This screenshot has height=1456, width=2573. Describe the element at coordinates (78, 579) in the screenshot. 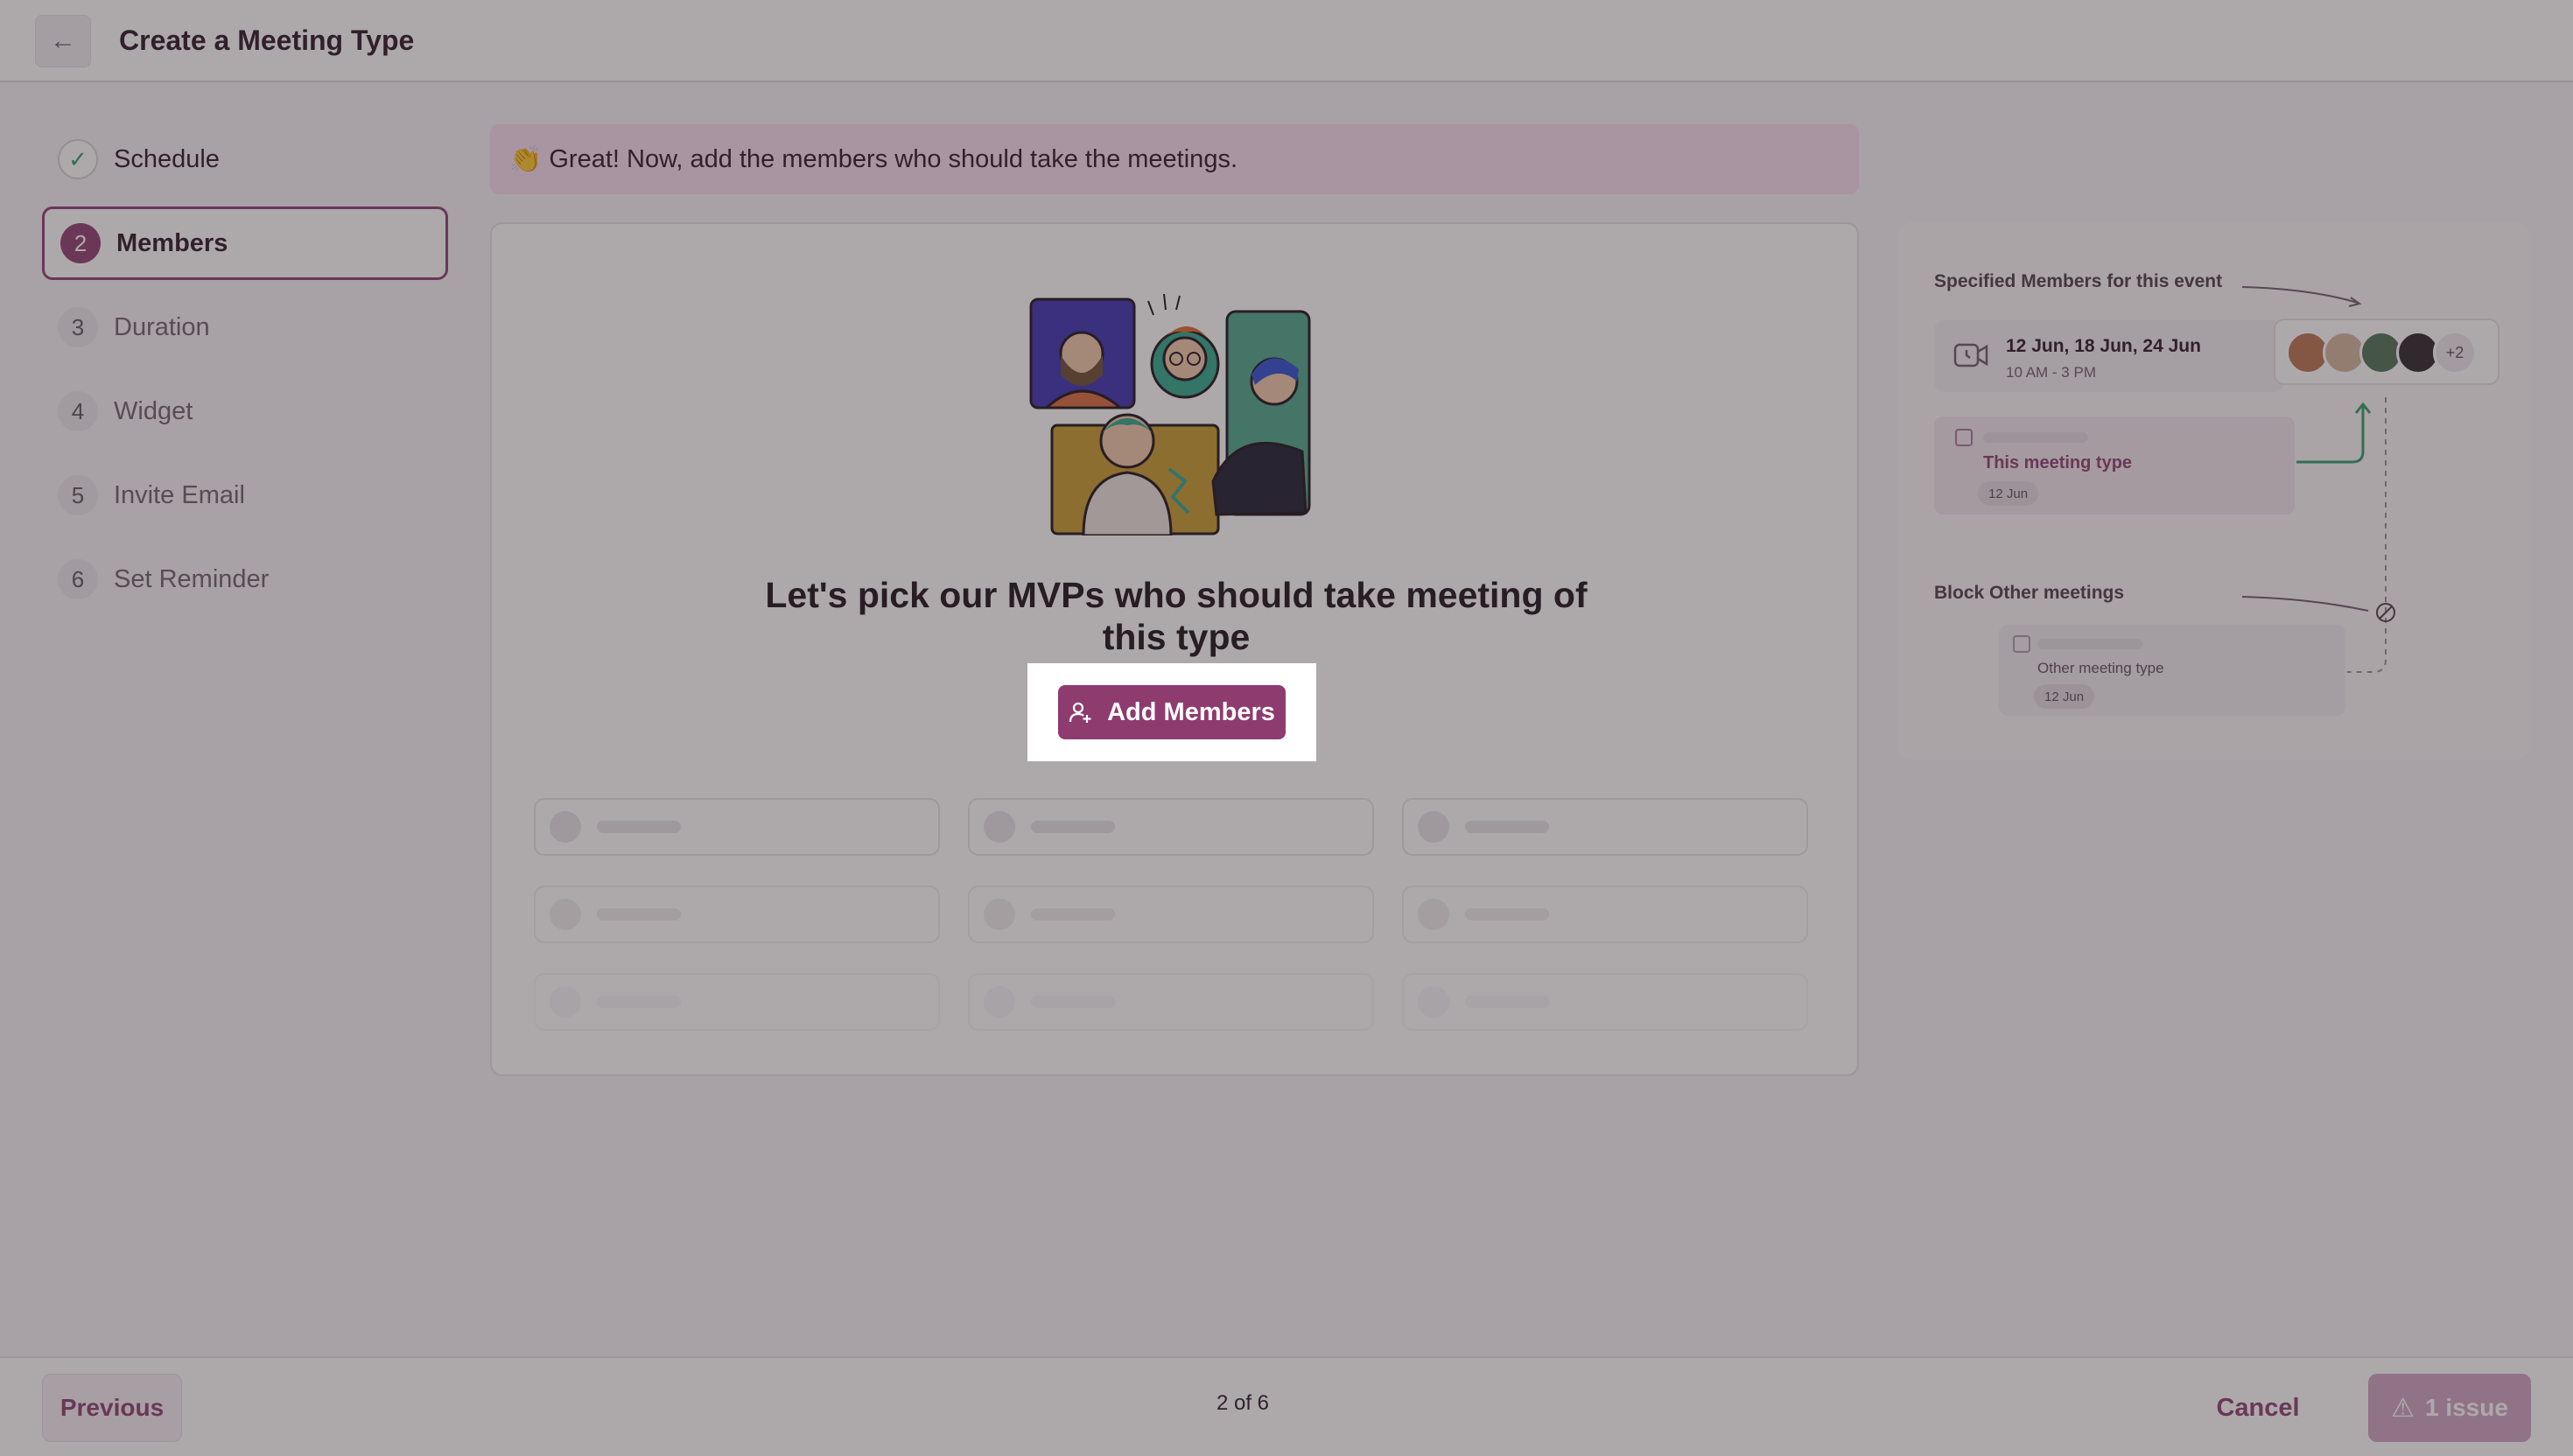

I see `step-number: 6` at that location.